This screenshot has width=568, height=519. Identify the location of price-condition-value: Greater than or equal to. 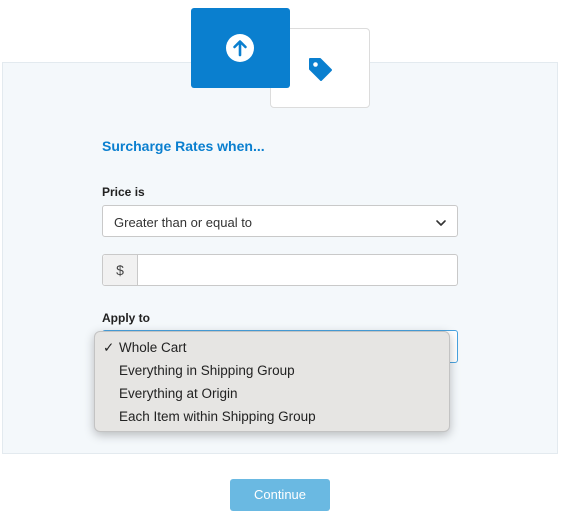
(183, 222).